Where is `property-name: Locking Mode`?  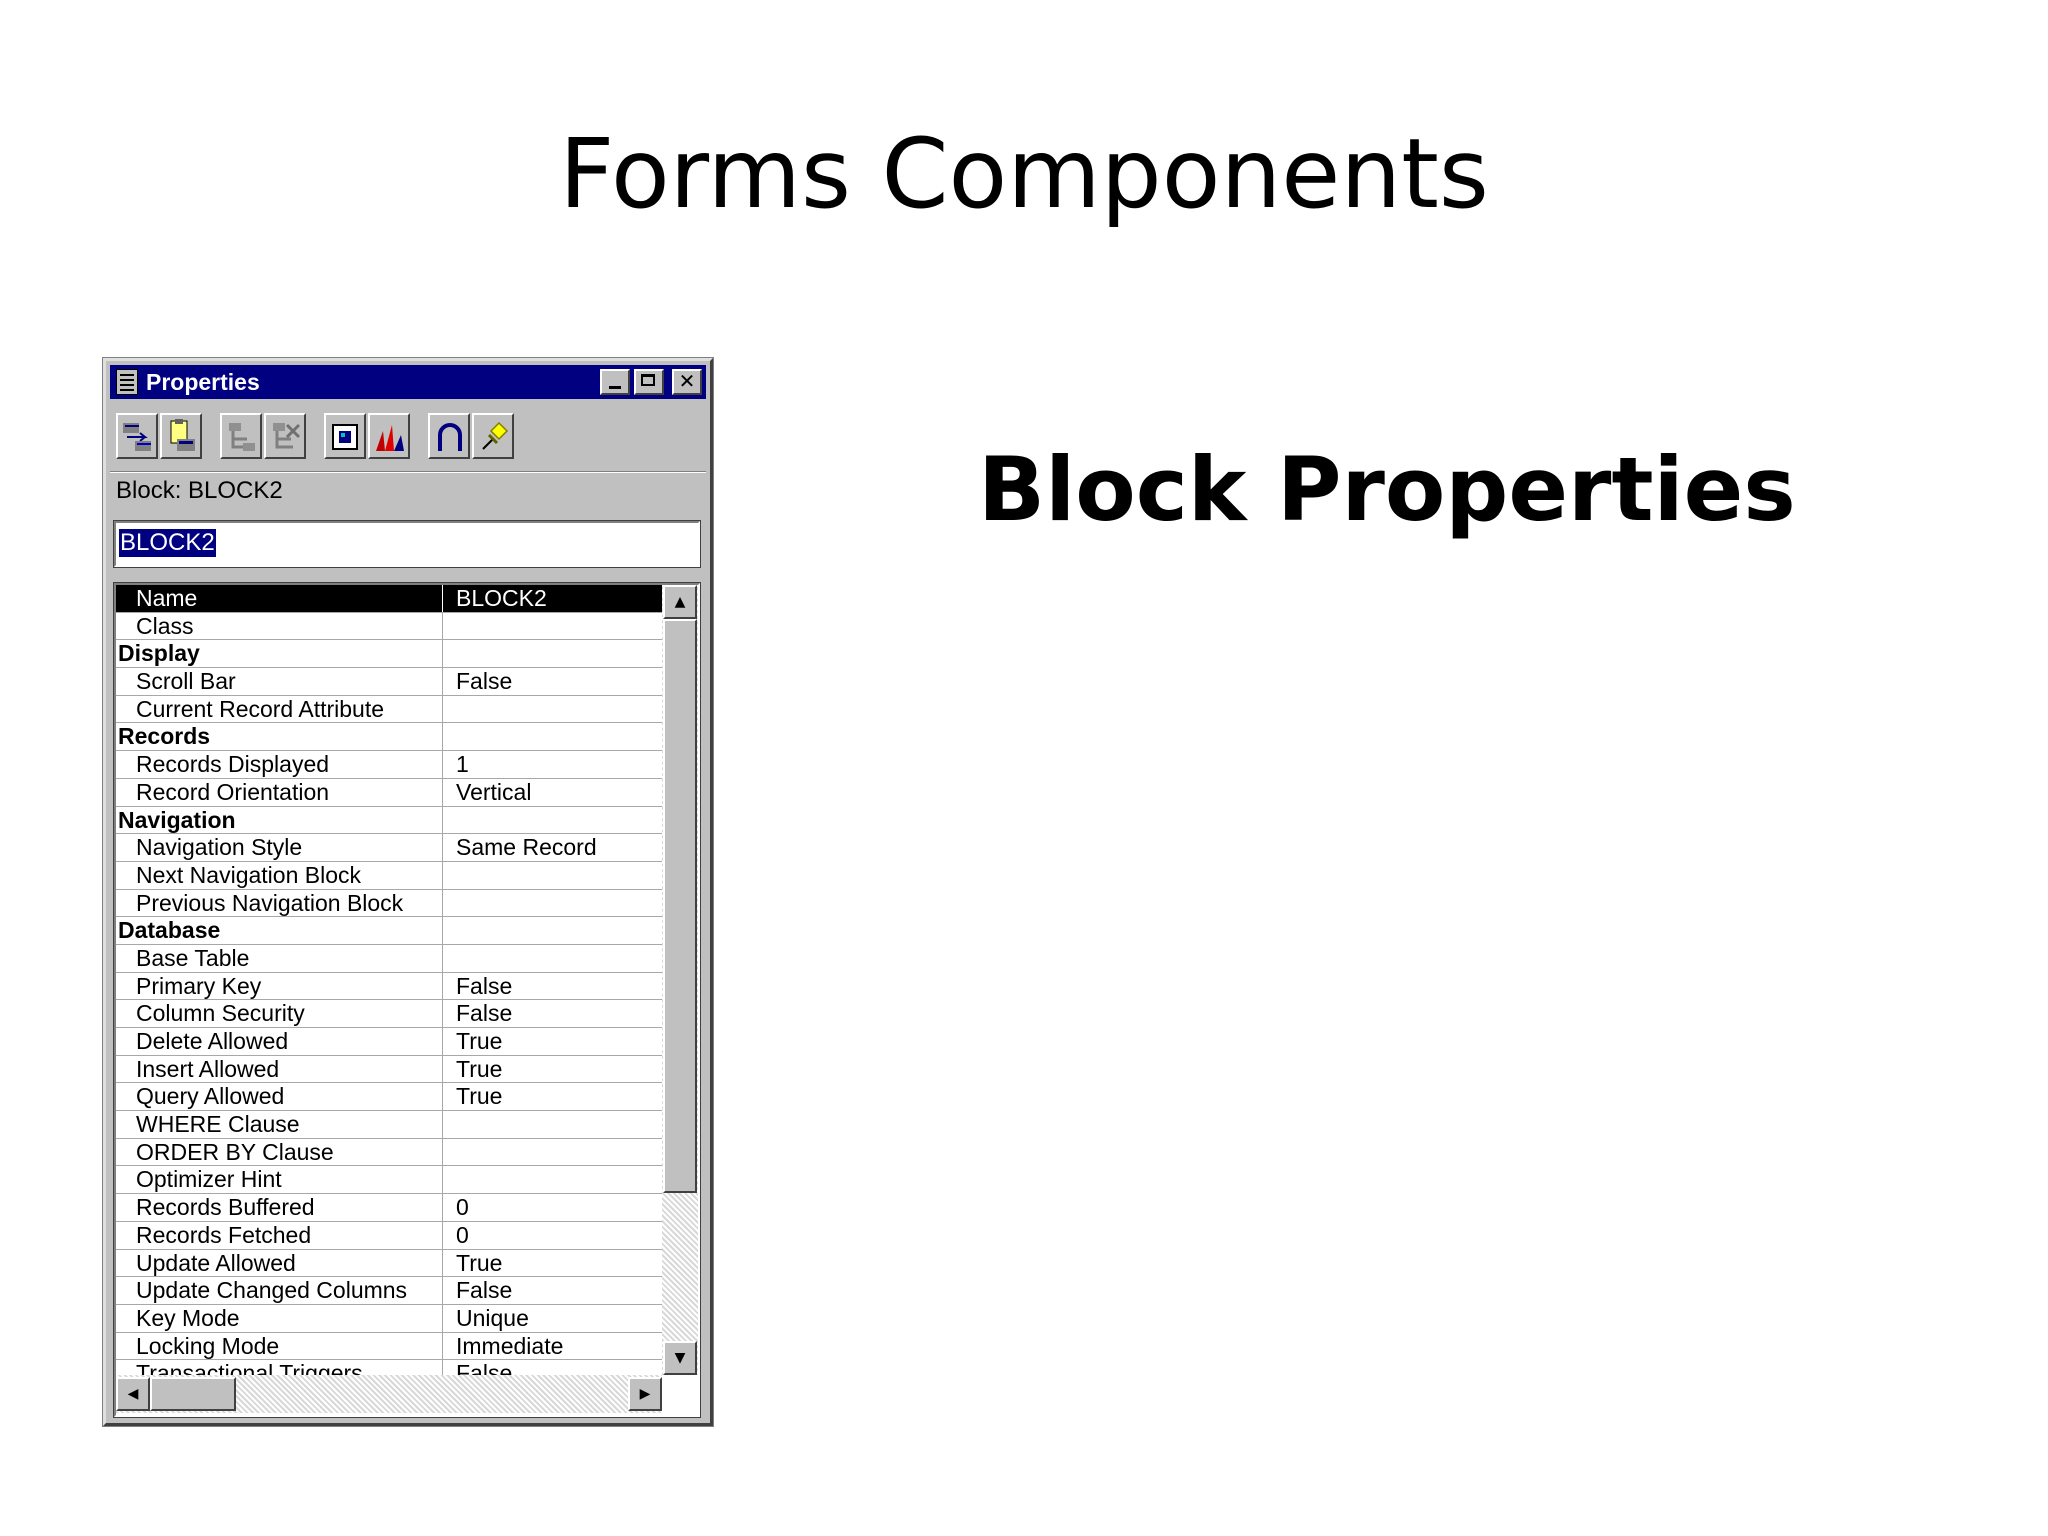
property-name: Locking Mode is located at coordinates (279, 1346).